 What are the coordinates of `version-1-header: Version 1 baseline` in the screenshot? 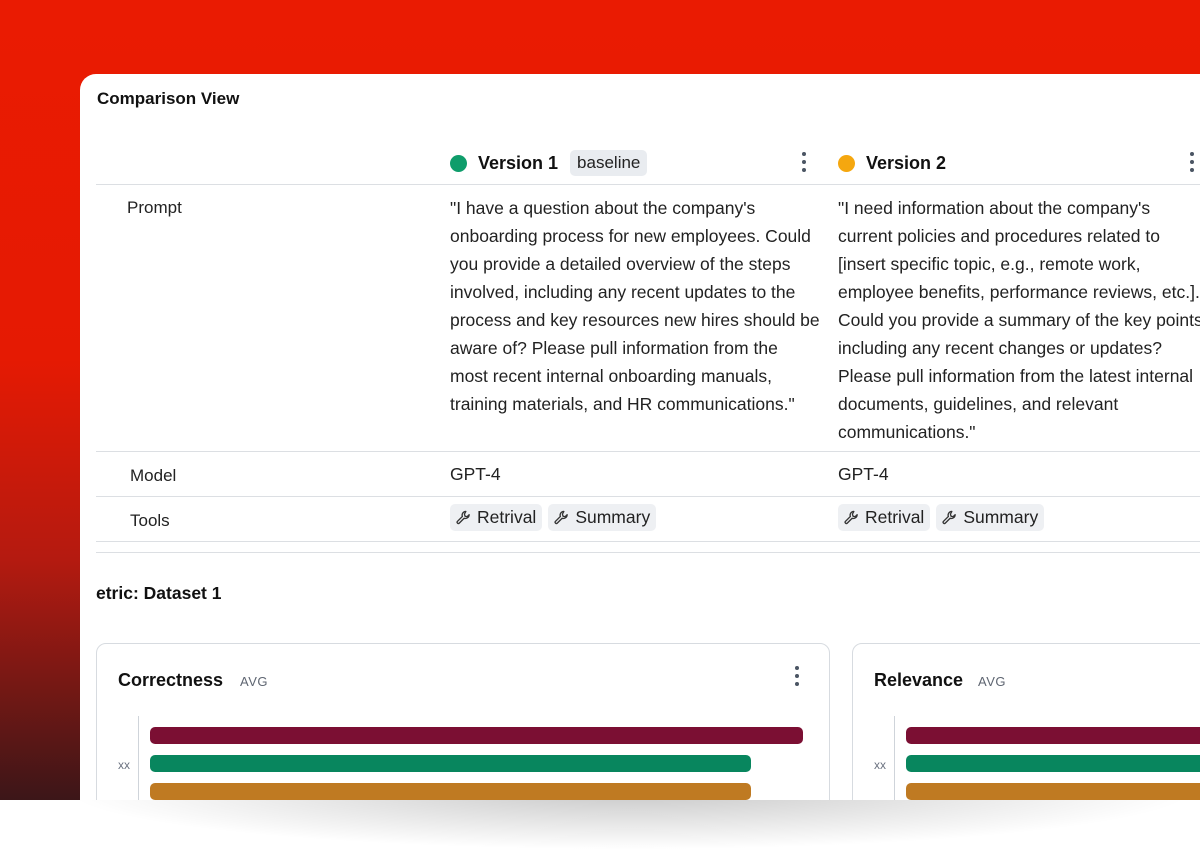 It's located at (549, 163).